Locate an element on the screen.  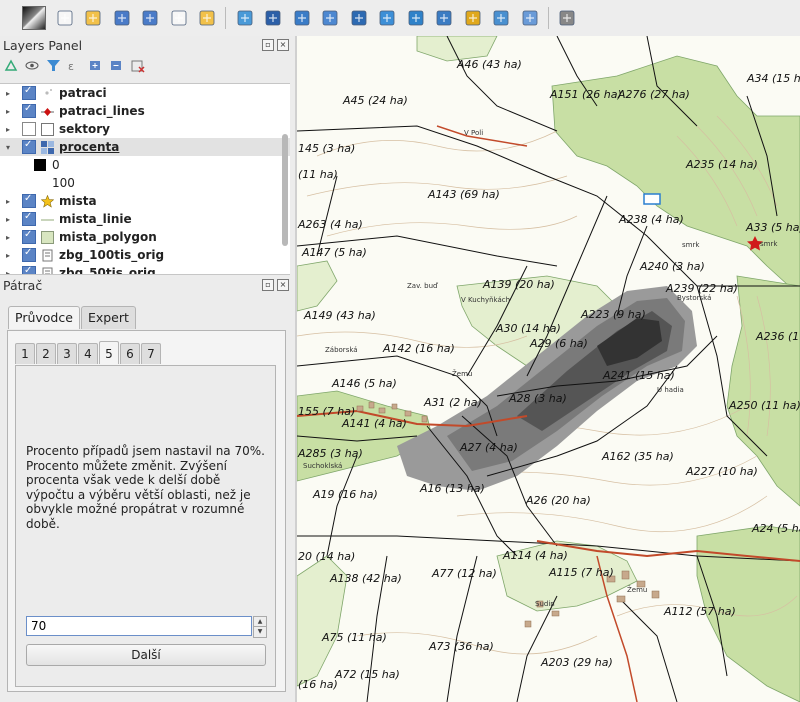
expand-all-icon is located at coordinates (95, 65).